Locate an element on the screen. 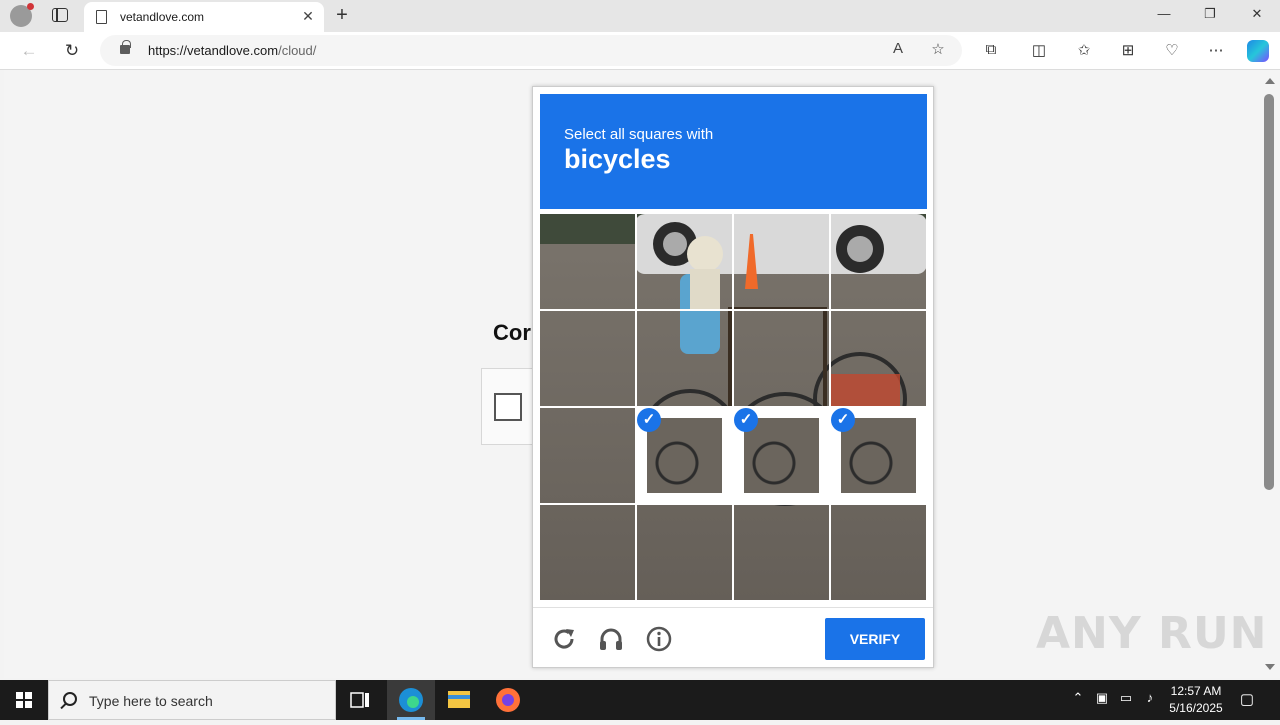 The width and height of the screenshot is (1280, 725). close-tab-icon: ✕ is located at coordinates (308, 16).